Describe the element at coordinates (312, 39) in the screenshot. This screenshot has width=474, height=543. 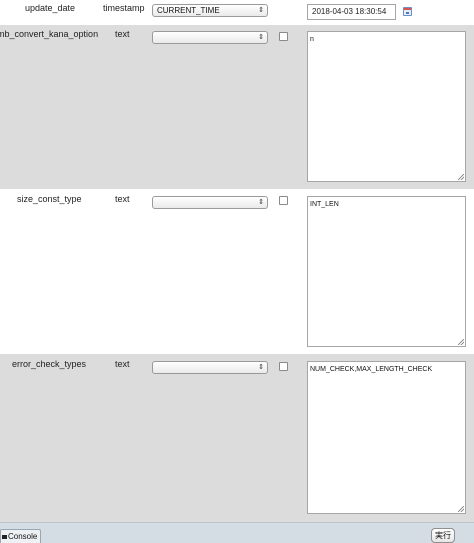
I see `textarea-value: n` at that location.